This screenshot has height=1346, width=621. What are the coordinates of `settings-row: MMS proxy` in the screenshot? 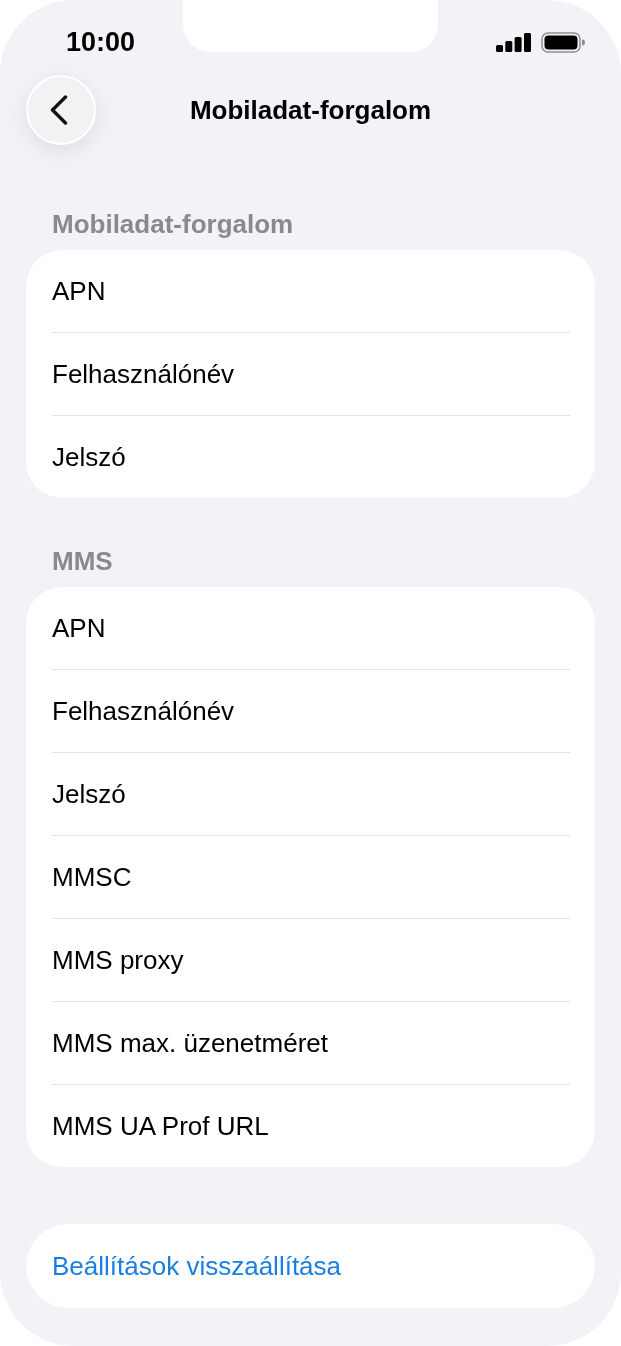 It's located at (311, 960).